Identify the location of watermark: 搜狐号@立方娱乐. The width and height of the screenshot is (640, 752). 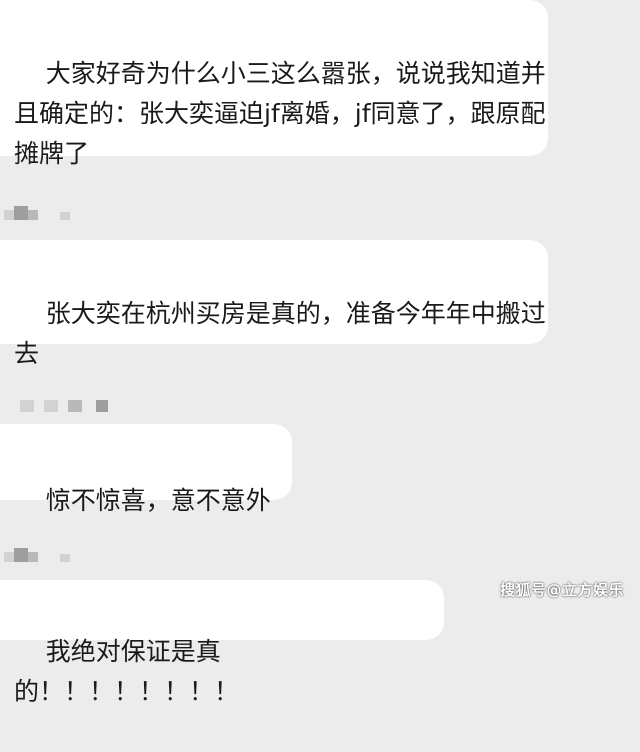
(561, 590).